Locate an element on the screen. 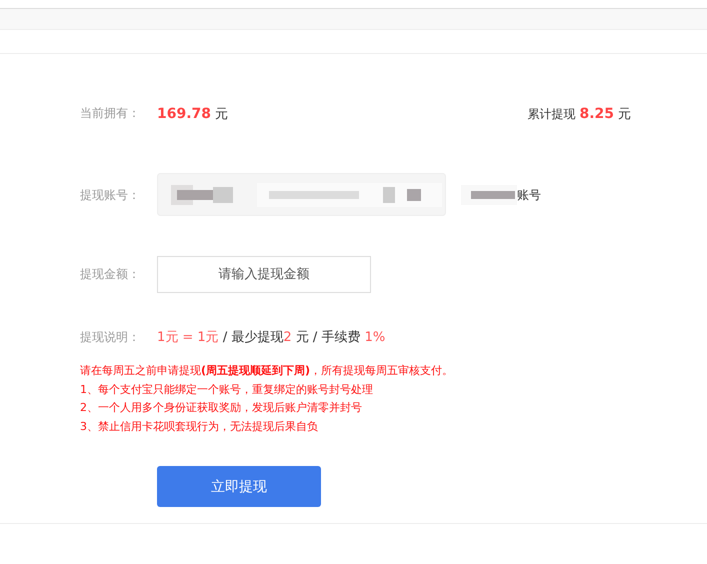 The image size is (707, 564). field-label: 当前拥有： is located at coordinates (110, 113).